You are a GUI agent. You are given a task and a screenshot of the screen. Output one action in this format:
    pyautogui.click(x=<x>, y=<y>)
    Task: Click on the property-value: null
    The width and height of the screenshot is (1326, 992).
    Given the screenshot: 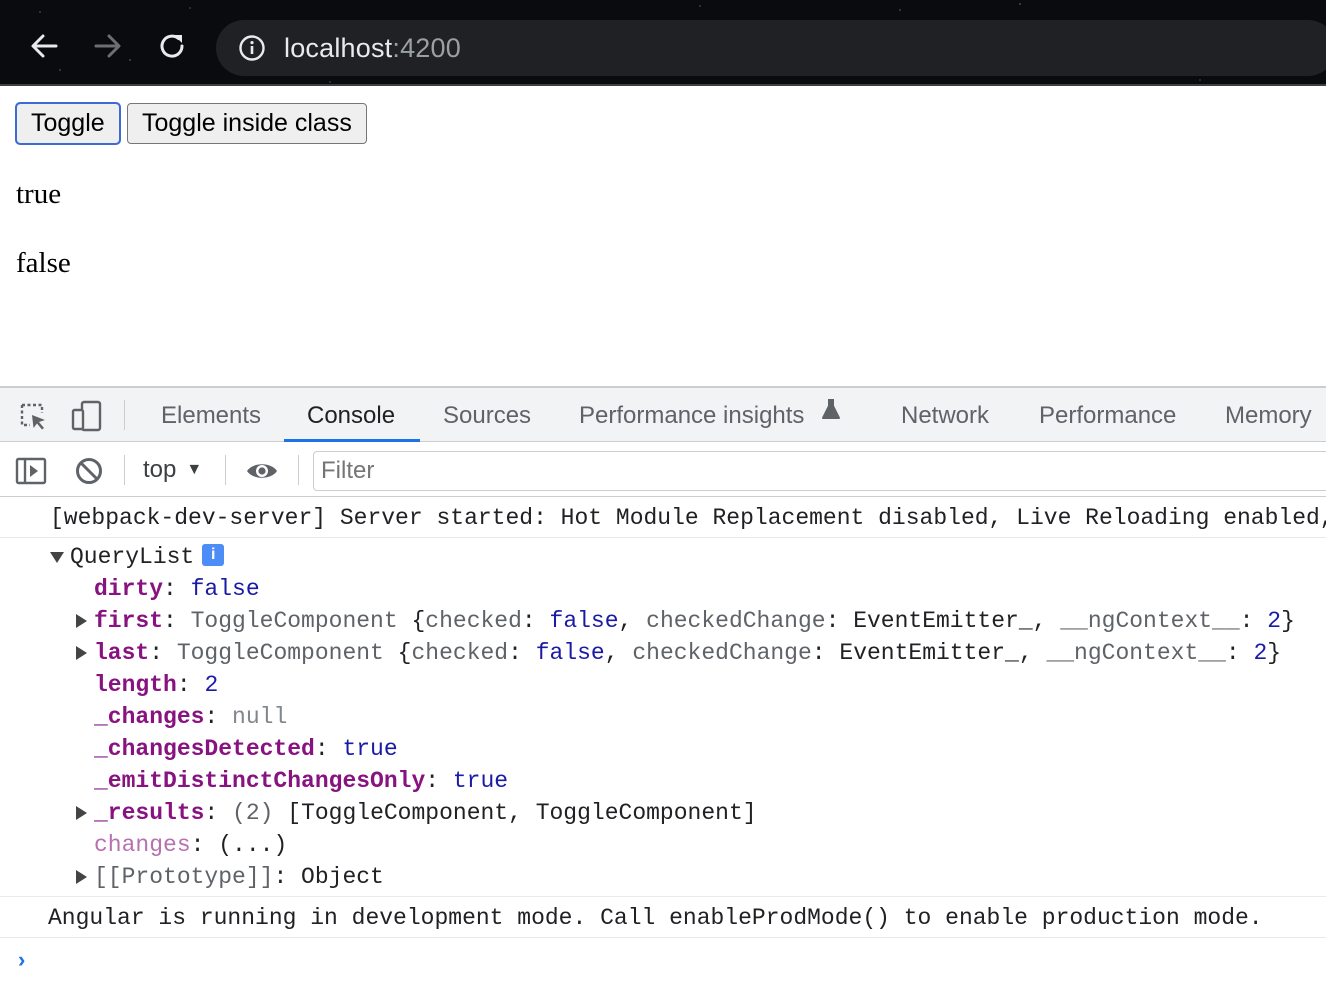 What is the action you would take?
    pyautogui.click(x=260, y=717)
    